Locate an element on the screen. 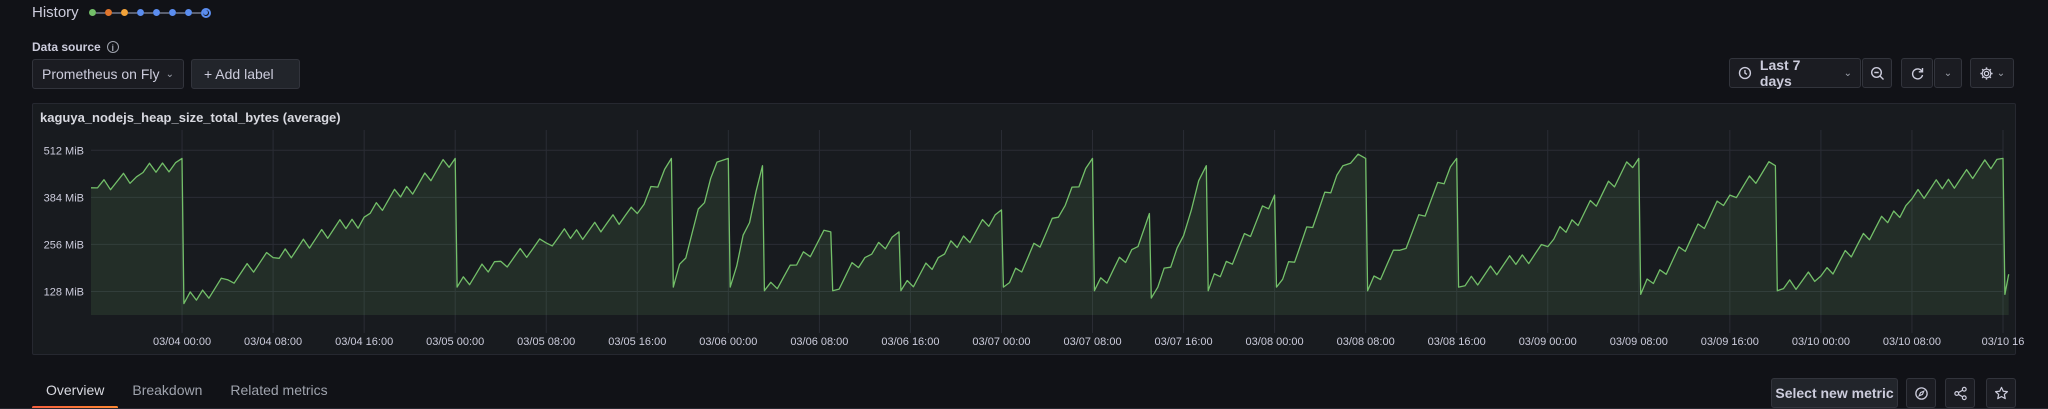 Image resolution: width=2048 pixels, height=409 pixels. compass-icon is located at coordinates (1921, 393).